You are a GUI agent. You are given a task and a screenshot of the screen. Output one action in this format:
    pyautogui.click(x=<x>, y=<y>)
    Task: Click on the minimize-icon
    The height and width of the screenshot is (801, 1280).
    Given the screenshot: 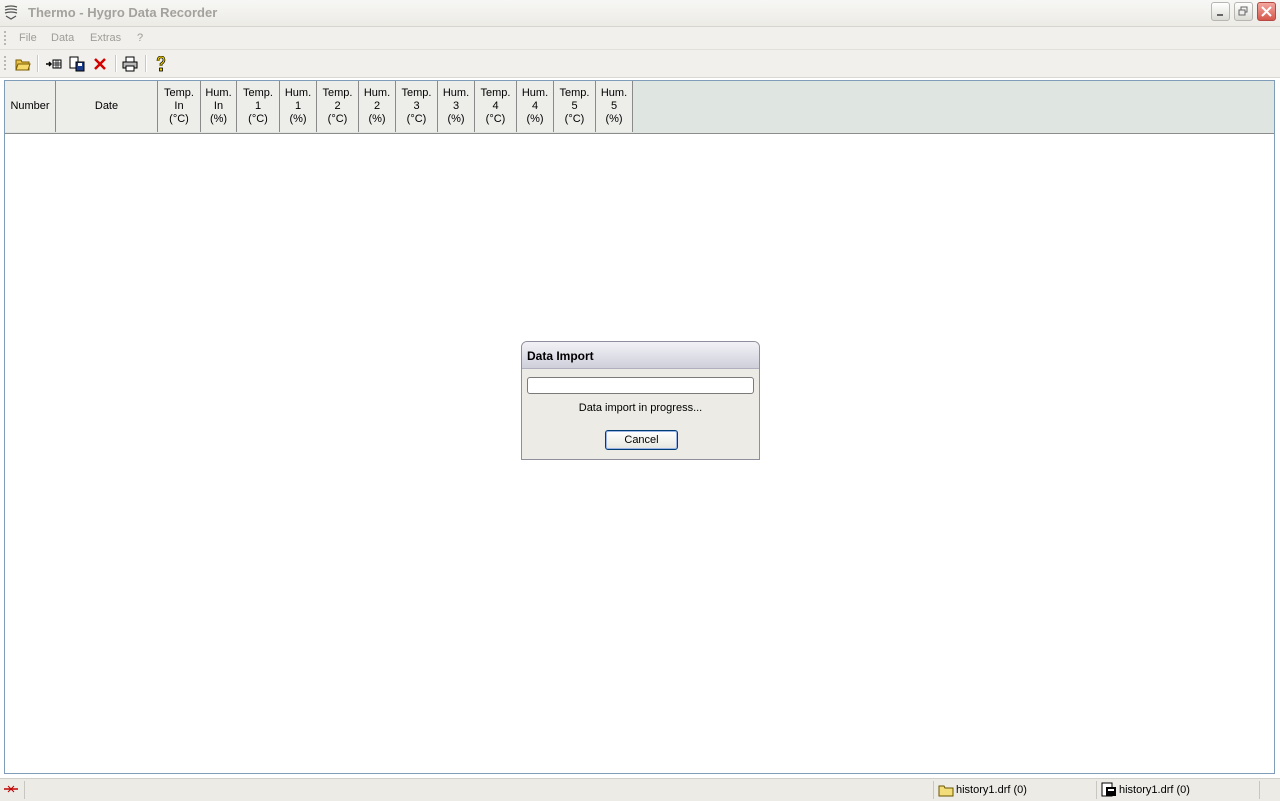 What is the action you would take?
    pyautogui.click(x=1220, y=15)
    